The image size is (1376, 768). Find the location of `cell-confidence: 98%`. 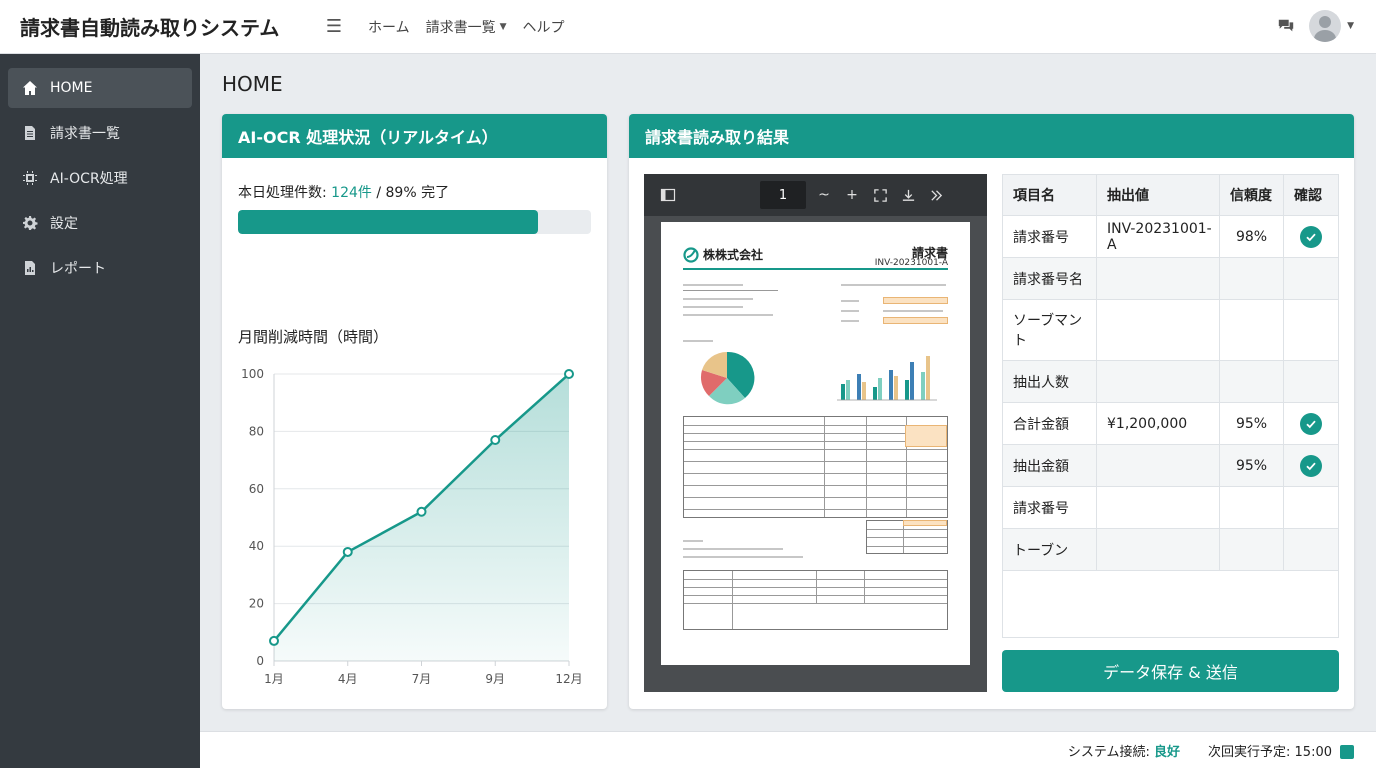

cell-confidence: 98% is located at coordinates (1251, 236).